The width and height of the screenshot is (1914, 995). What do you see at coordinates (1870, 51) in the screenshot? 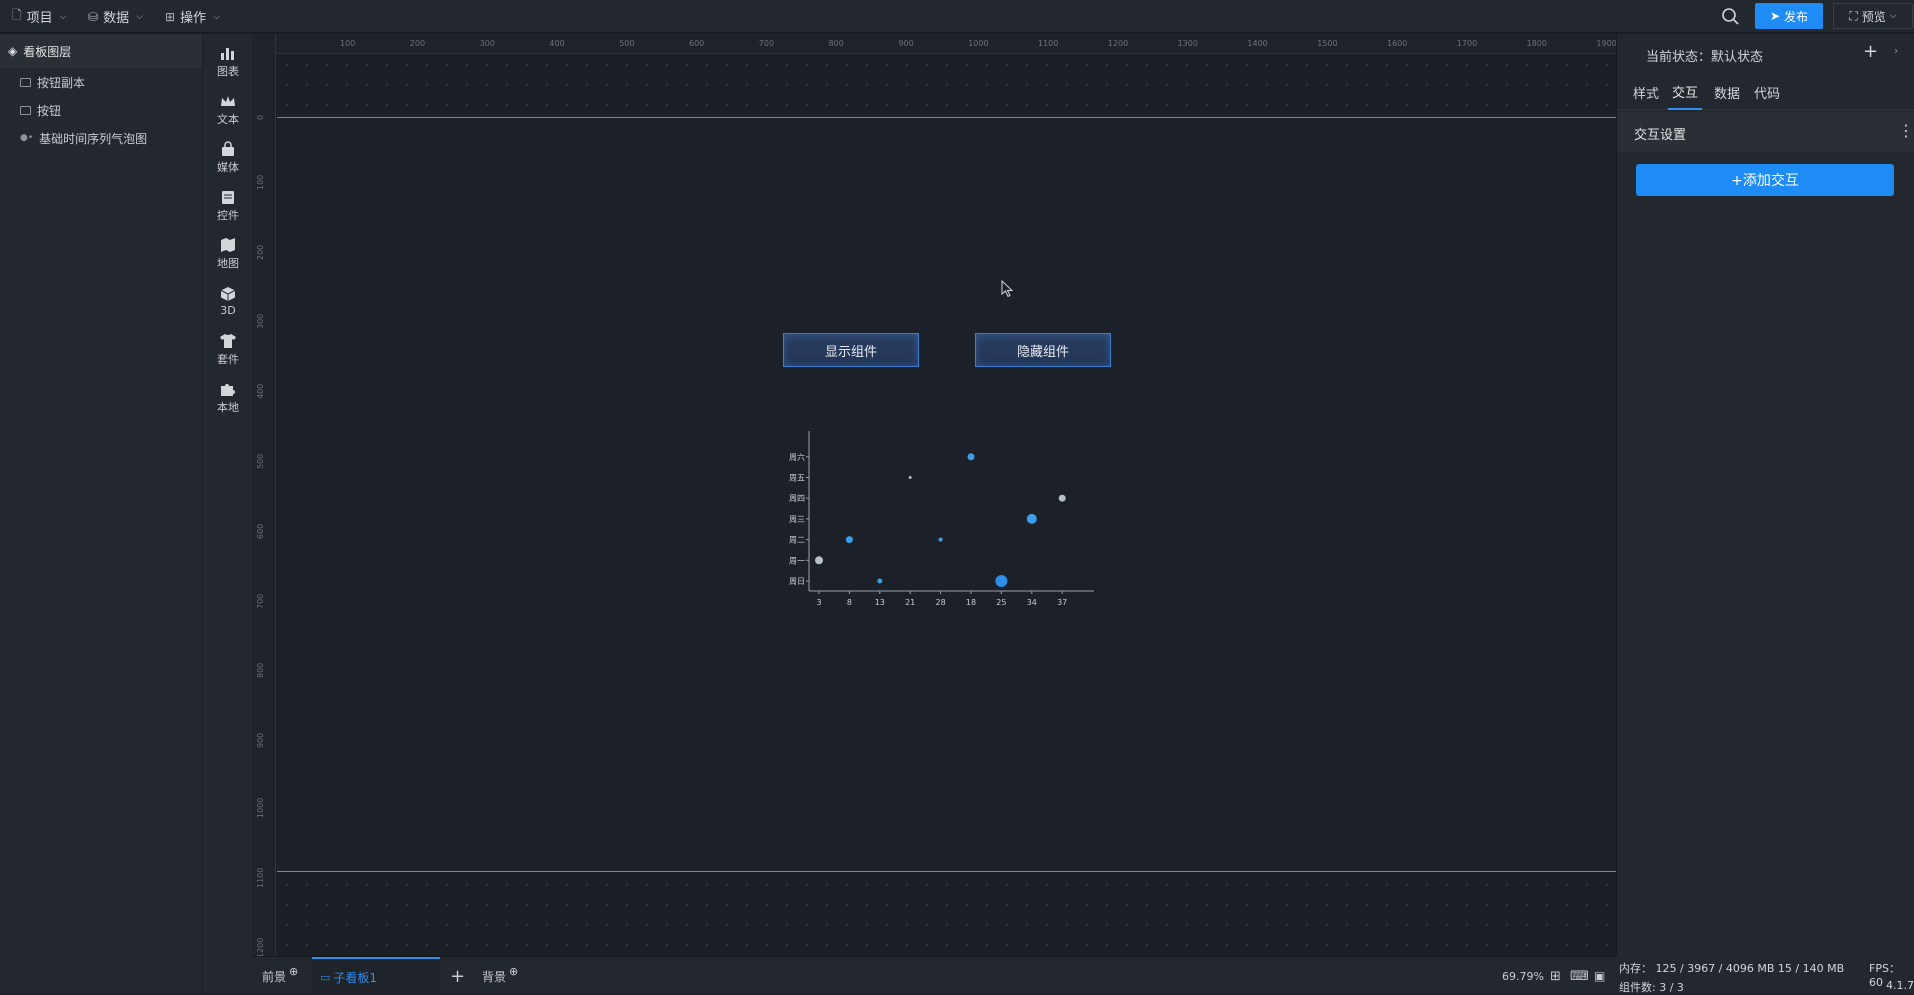
I see `add-state-button: +` at bounding box center [1870, 51].